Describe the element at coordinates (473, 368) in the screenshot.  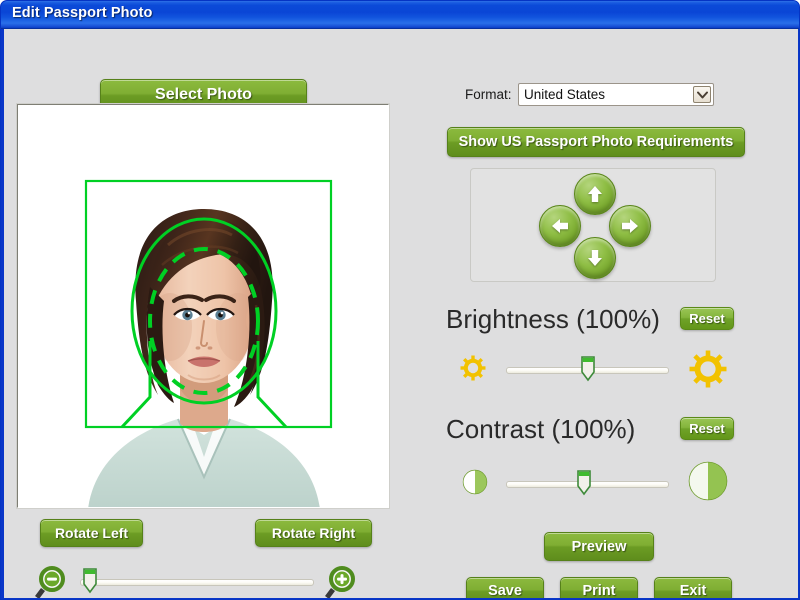
I see `small-sun-icon` at that location.